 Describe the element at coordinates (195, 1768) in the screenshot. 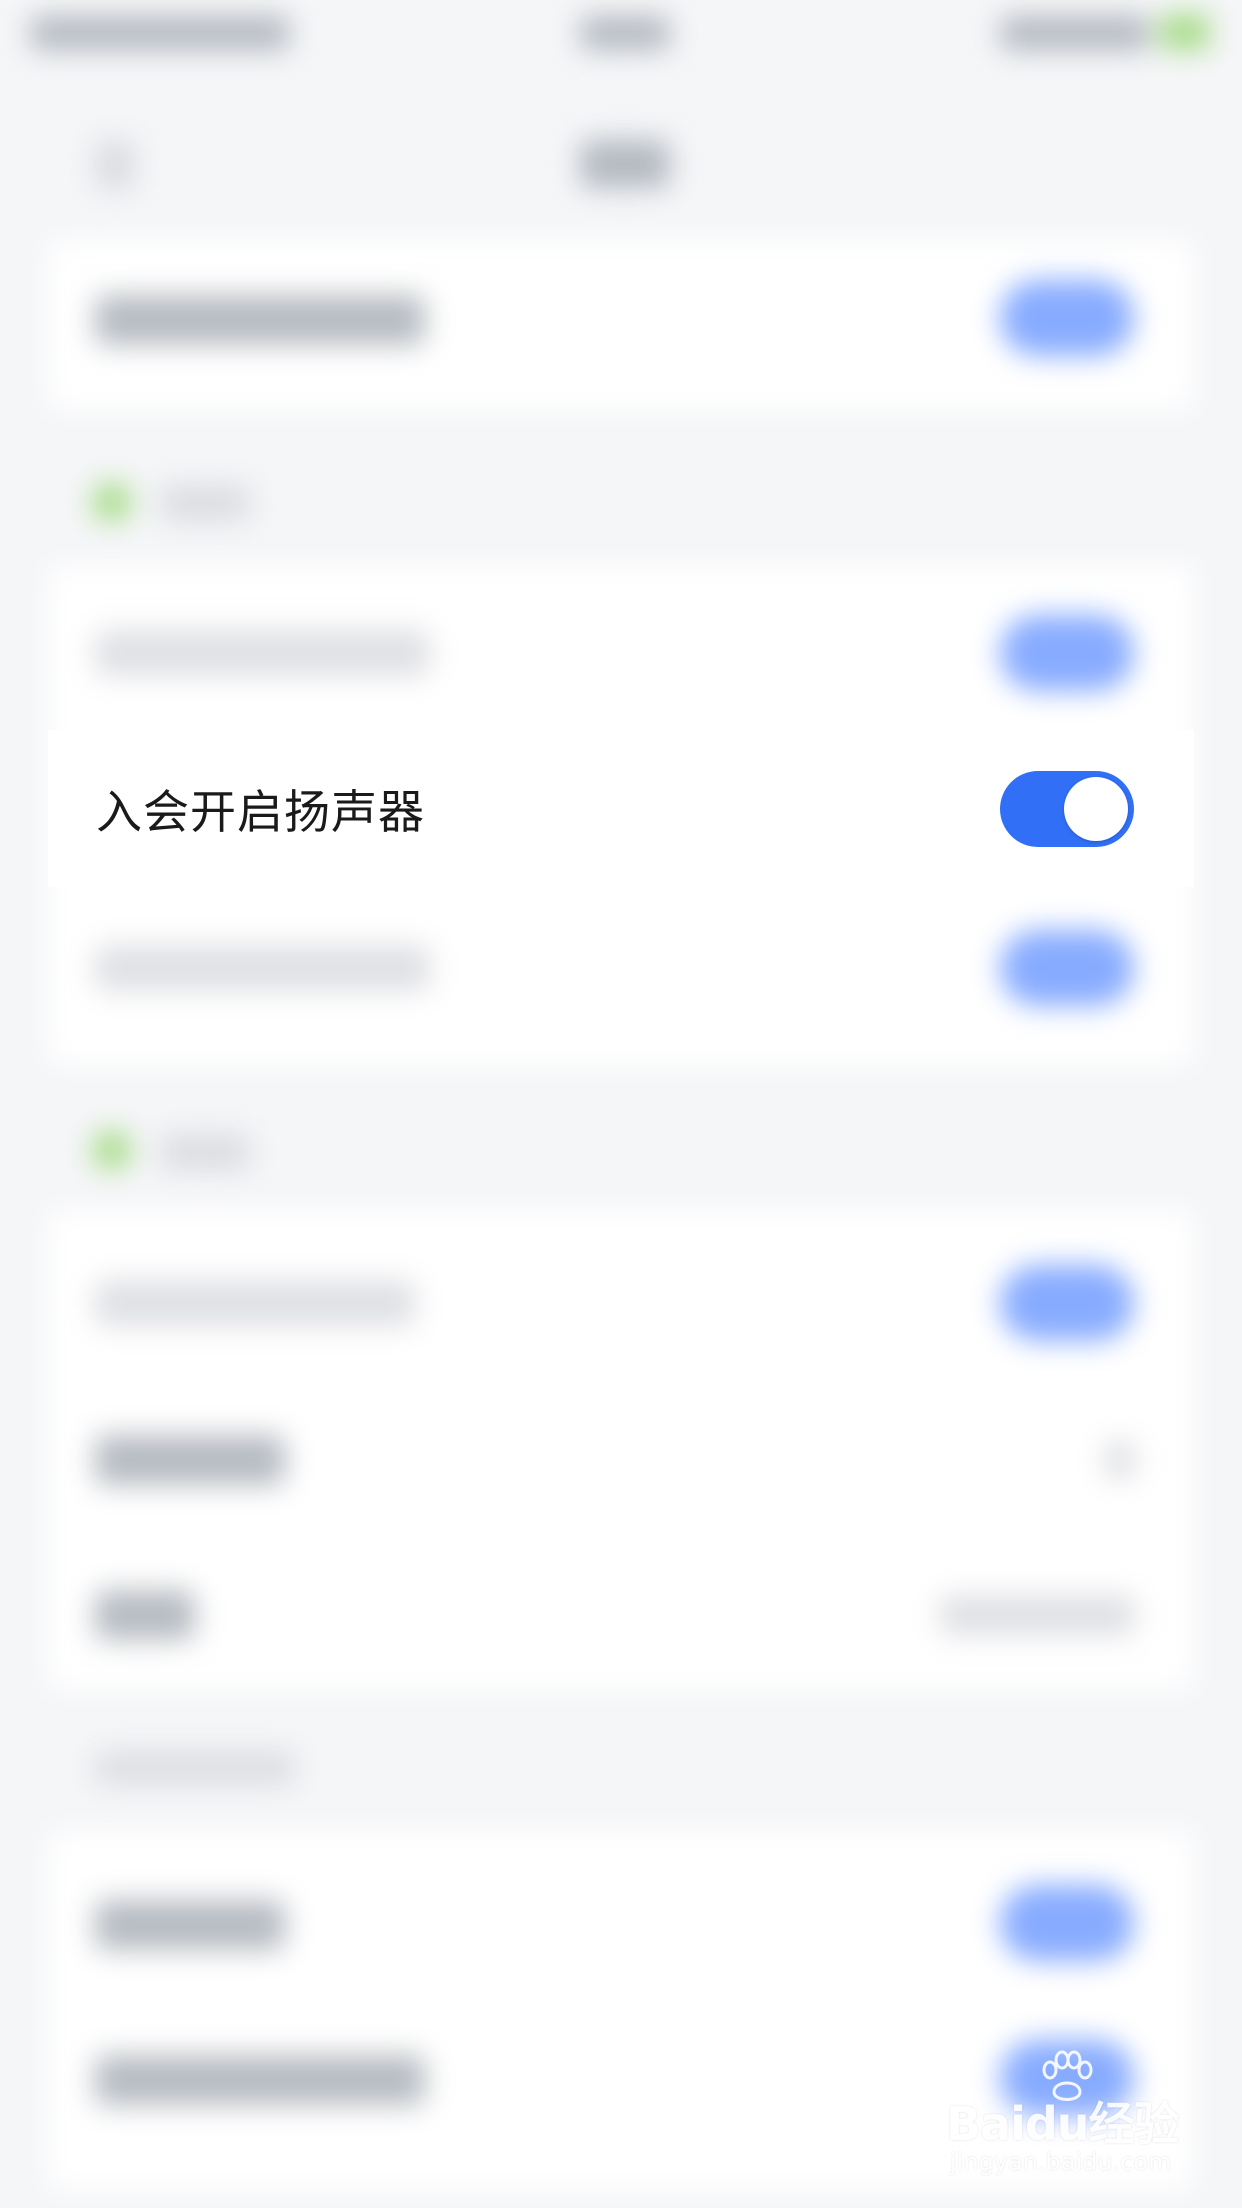

I see `section-3-hint` at that location.